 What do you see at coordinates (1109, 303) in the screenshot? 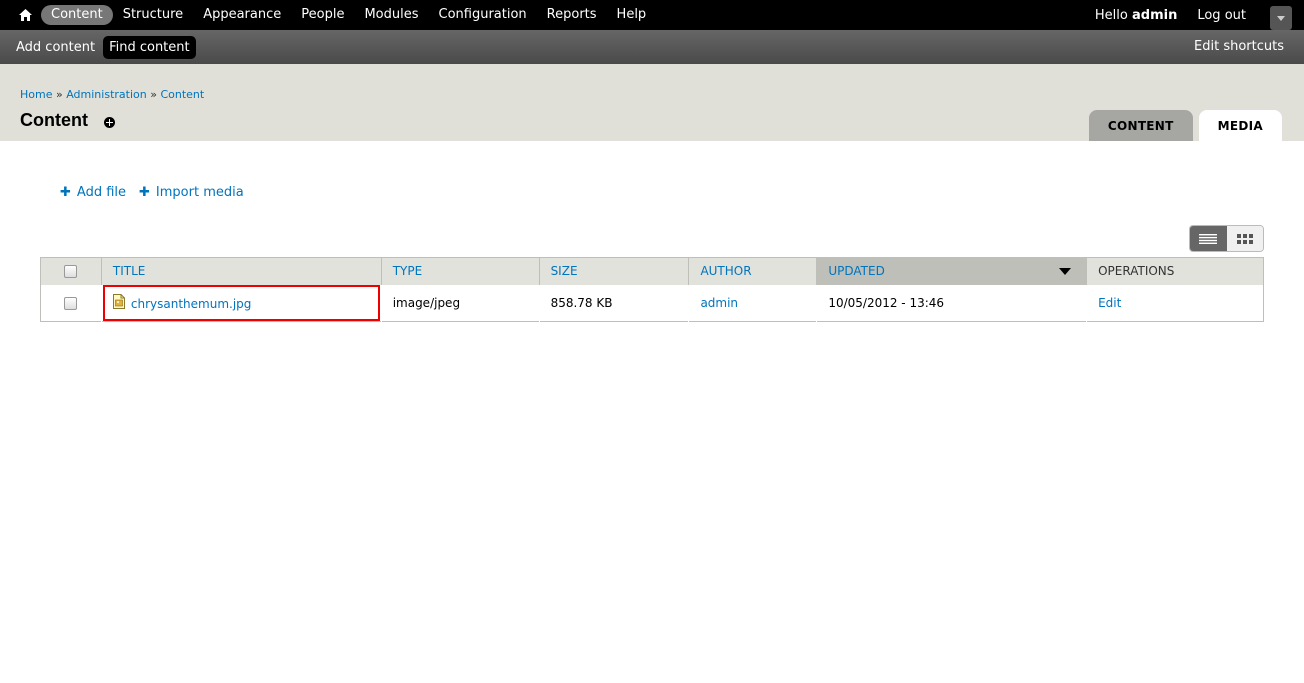
I see `edit-link: Edit` at bounding box center [1109, 303].